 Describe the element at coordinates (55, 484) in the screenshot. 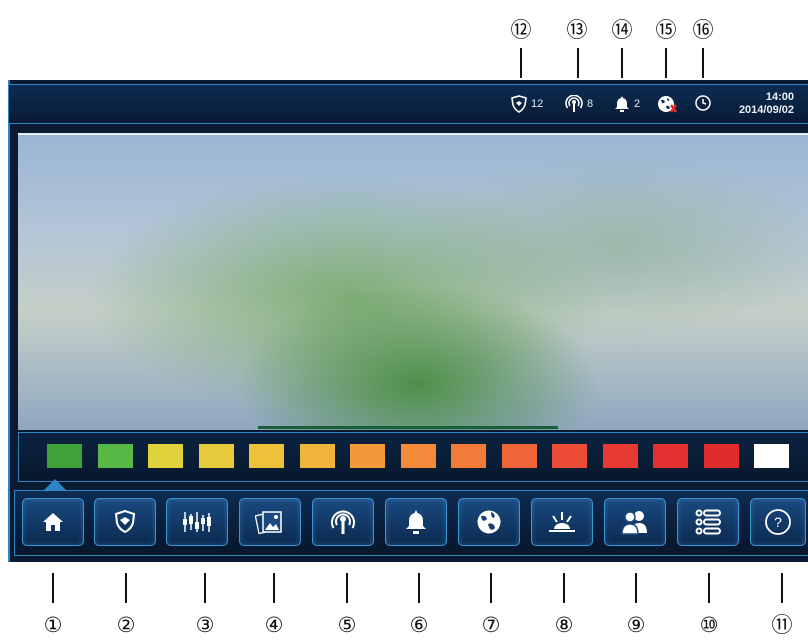

I see `active-indicator` at that location.